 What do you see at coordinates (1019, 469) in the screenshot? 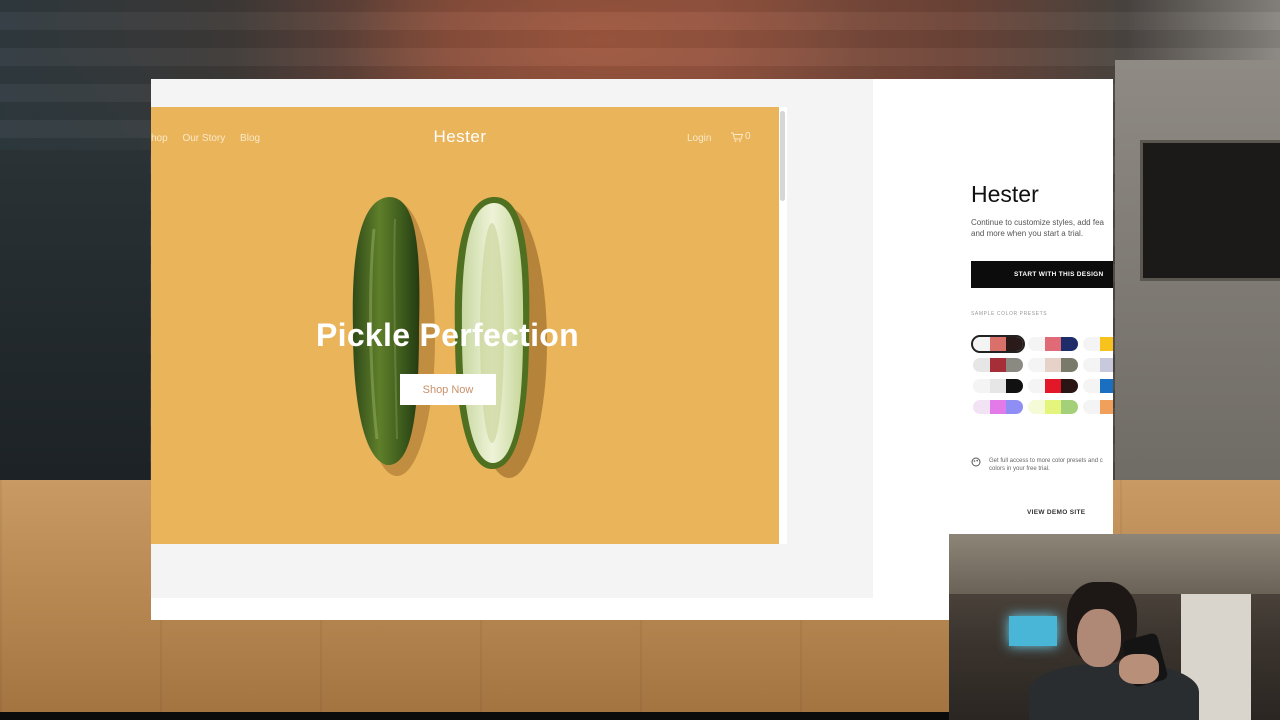
I see `note-line-2: colors in your free trial.` at bounding box center [1019, 469].